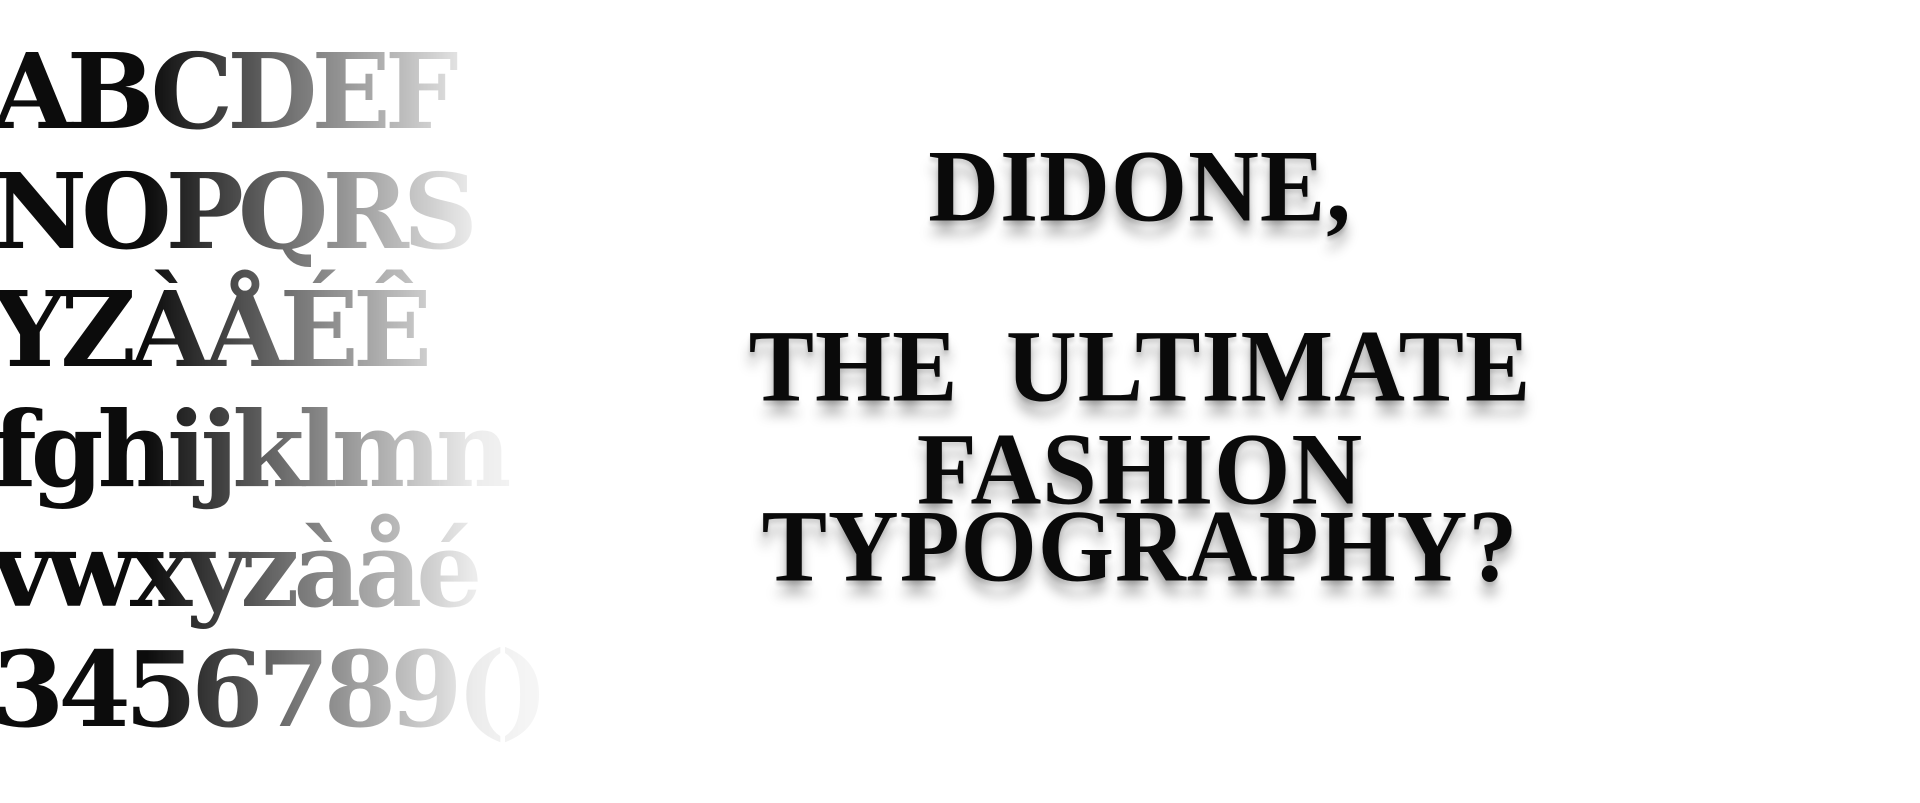 Image resolution: width=1920 pixels, height=803 pixels. Describe the element at coordinates (1140, 547) in the screenshot. I see `headline-line-3: TYPOGRAPHY?` at that location.